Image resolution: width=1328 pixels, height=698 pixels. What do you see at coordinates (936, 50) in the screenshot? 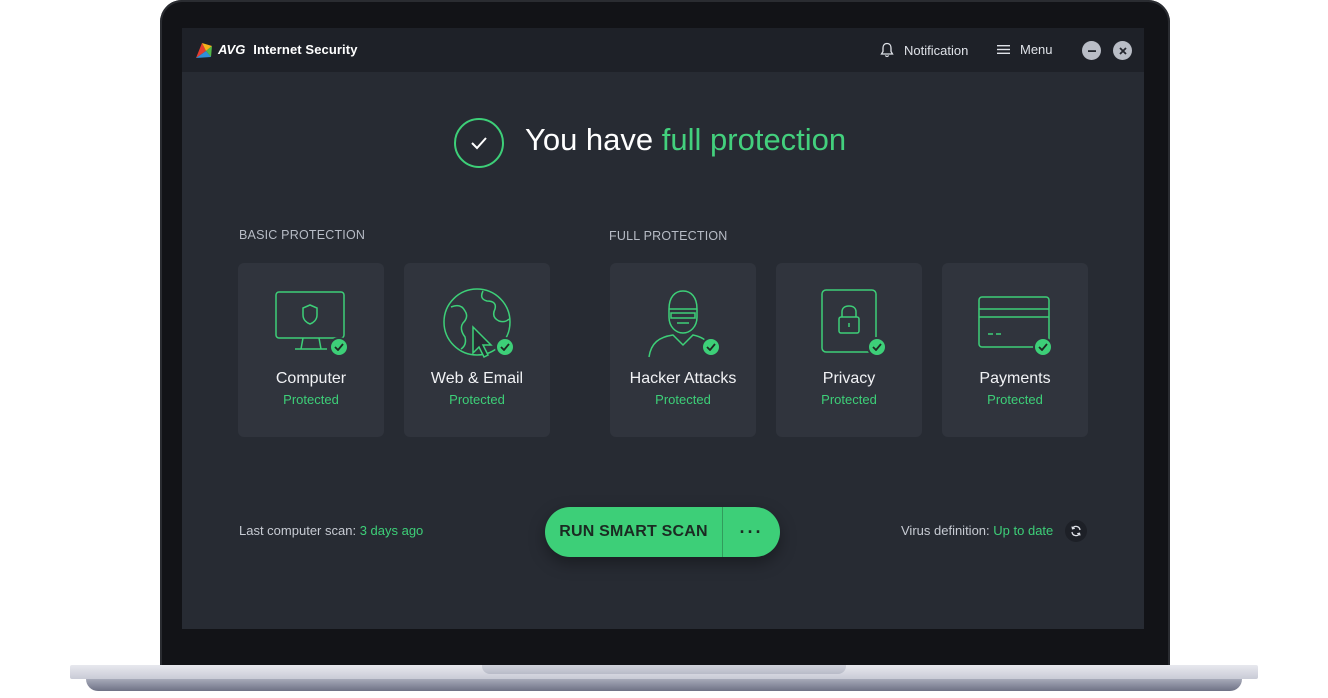
I see `notification-label: Notification` at bounding box center [936, 50].